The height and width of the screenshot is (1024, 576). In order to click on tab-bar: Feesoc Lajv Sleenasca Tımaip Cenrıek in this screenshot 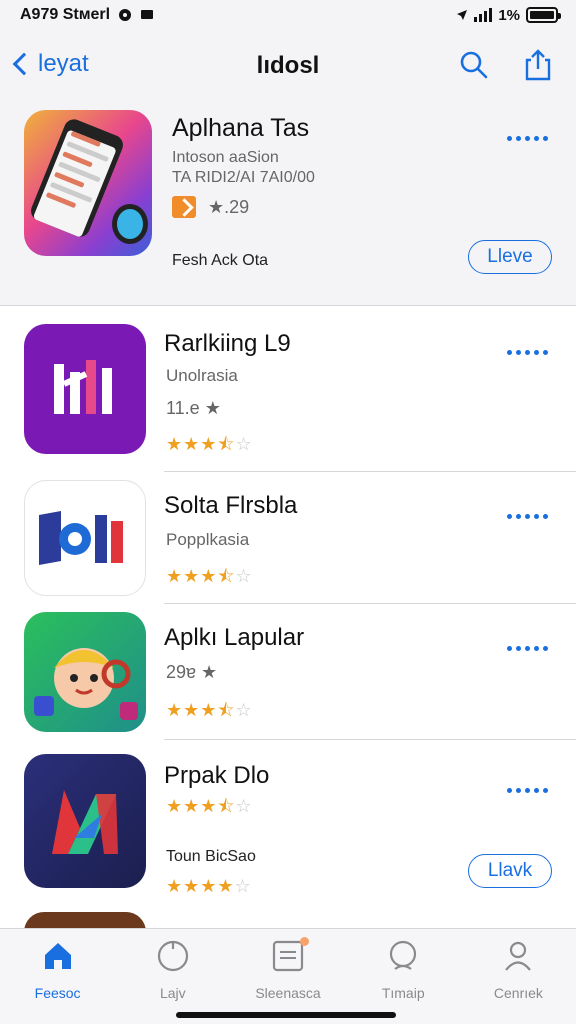, I will do `click(288, 976)`.